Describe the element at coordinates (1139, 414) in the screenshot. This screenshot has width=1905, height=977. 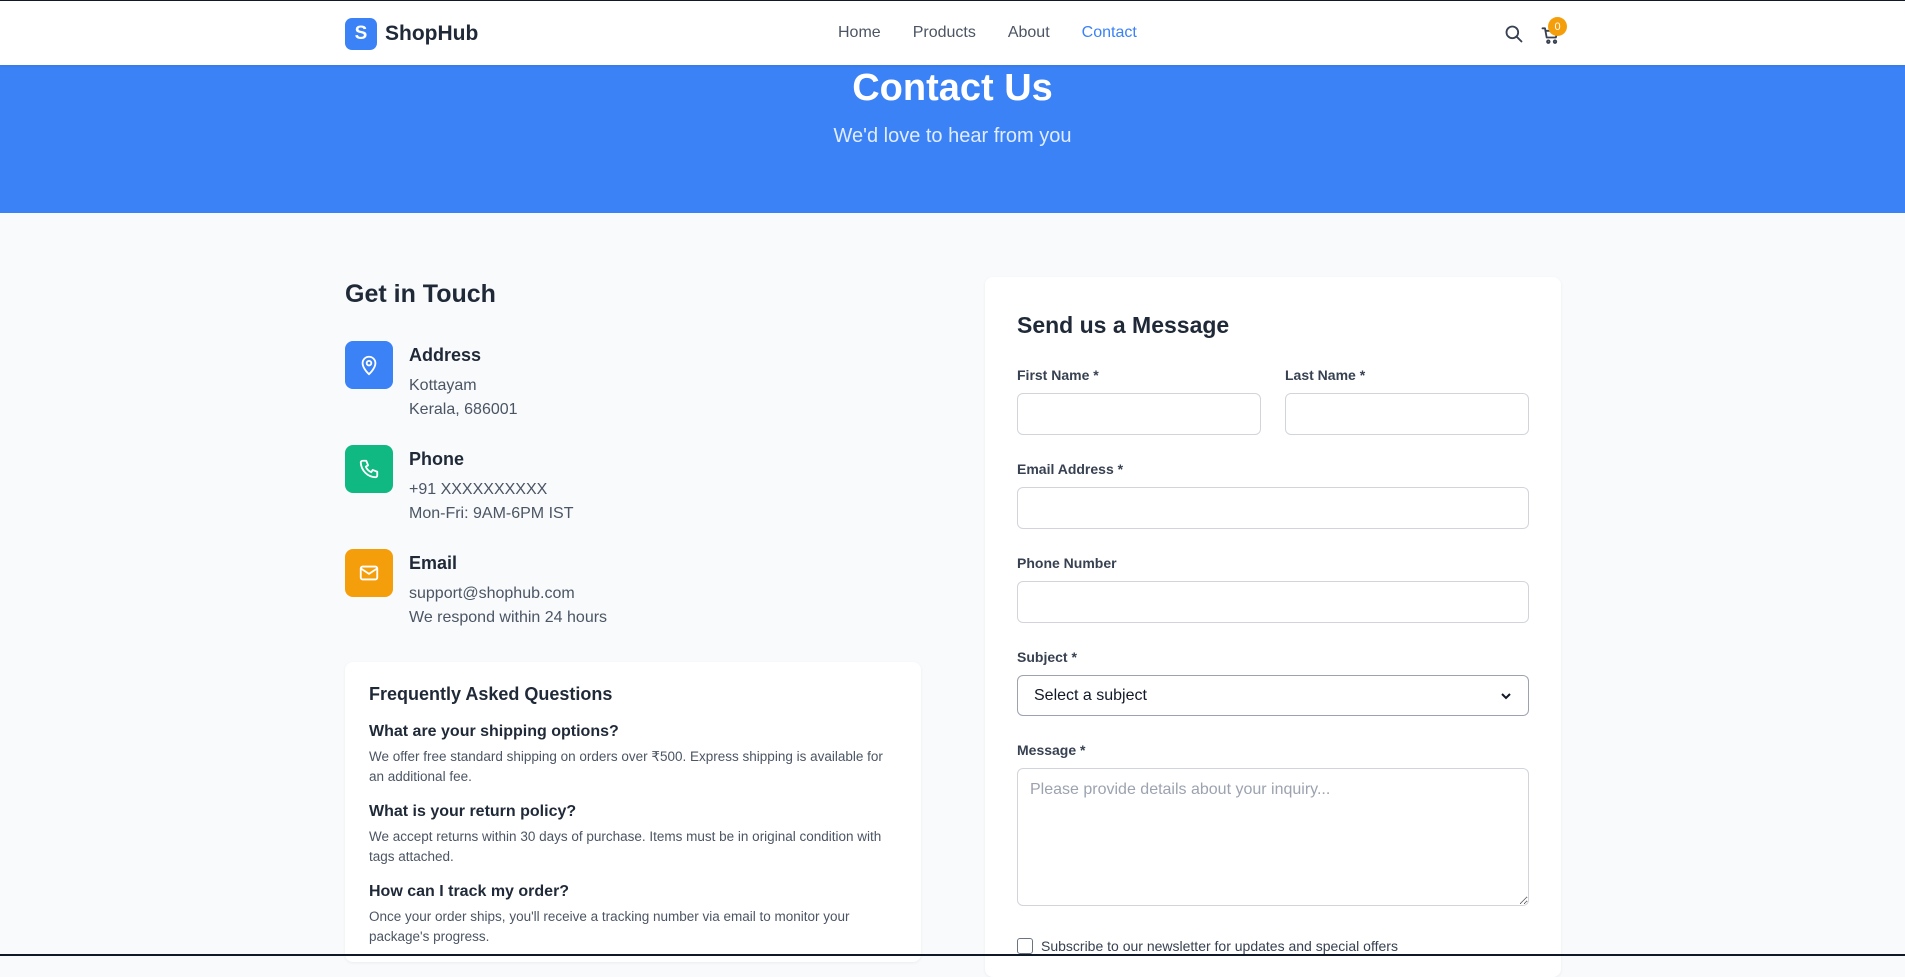
I see `first-name-field` at that location.